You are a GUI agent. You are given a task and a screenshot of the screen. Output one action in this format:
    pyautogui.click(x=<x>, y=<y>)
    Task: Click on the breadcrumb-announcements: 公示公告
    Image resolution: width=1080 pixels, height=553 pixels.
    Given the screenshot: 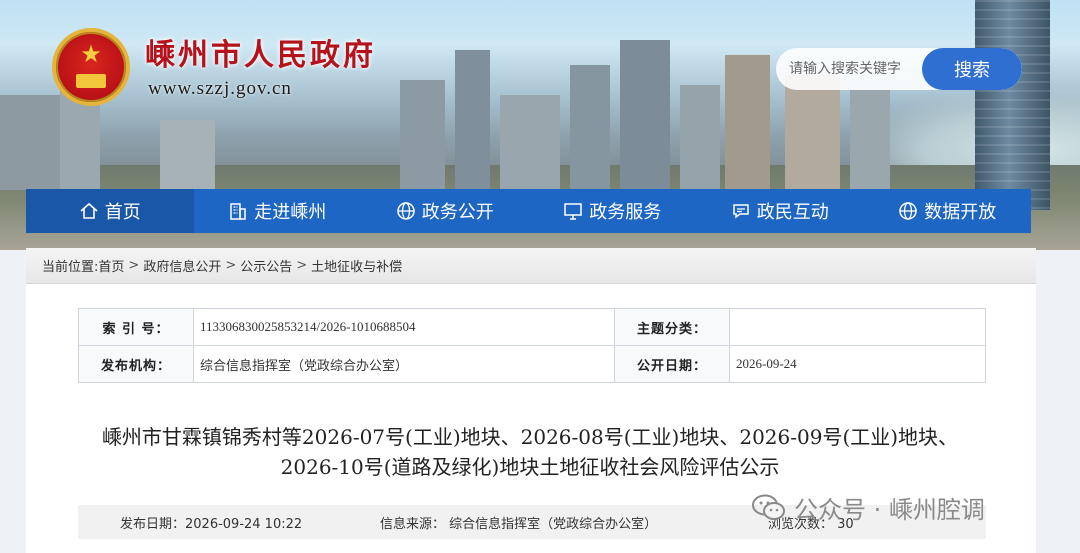 What is the action you would take?
    pyautogui.click(x=266, y=265)
    